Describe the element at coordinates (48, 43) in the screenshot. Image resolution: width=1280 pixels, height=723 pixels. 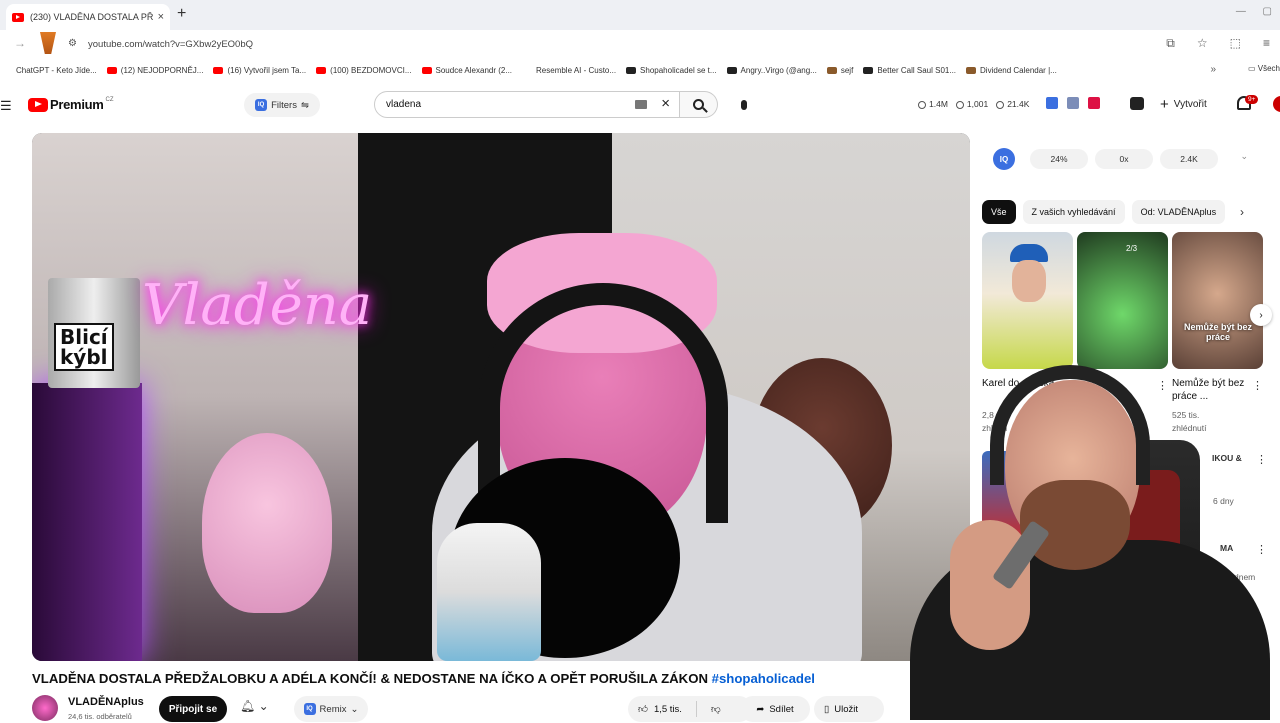
I see `extension-carrot-icon` at that location.